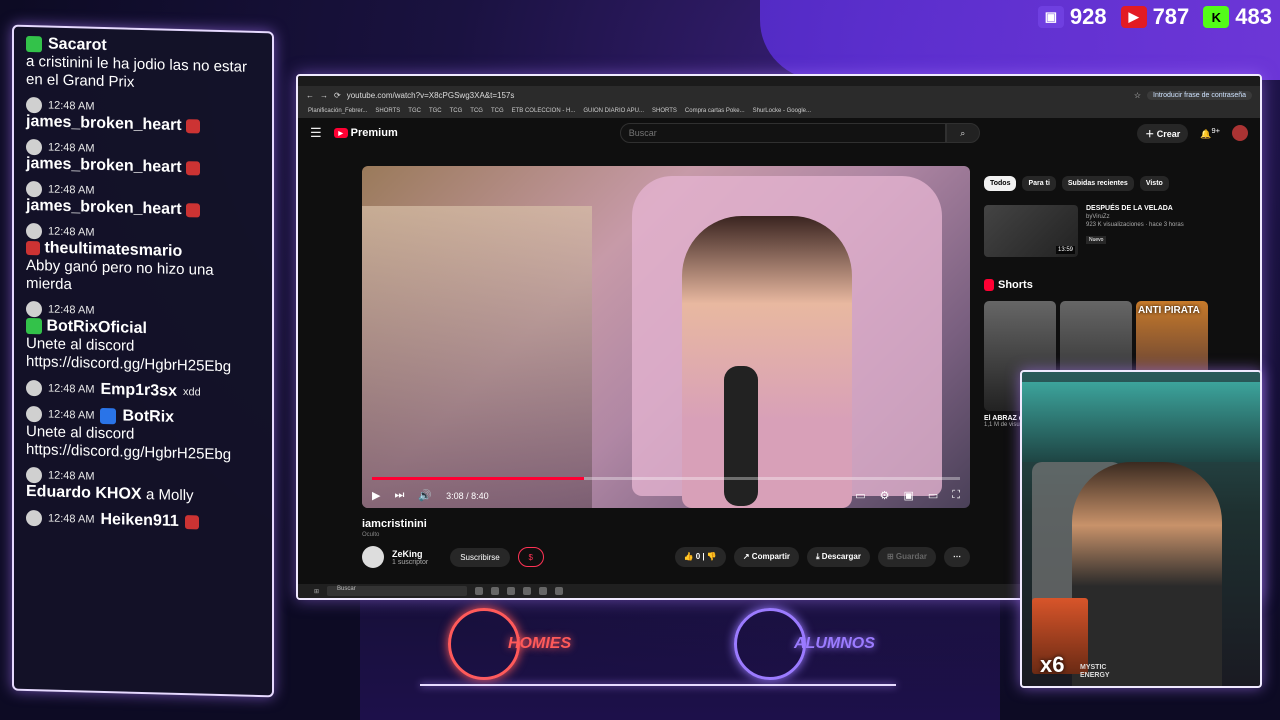  What do you see at coordinates (1031, 231) in the screenshot?
I see `recommended-thumbnail: 13:59` at bounding box center [1031, 231].